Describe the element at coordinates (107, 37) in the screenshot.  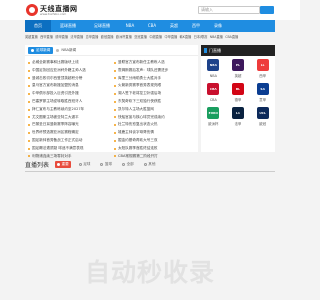
I see `subnav-link: 欧冠直播` at that location.